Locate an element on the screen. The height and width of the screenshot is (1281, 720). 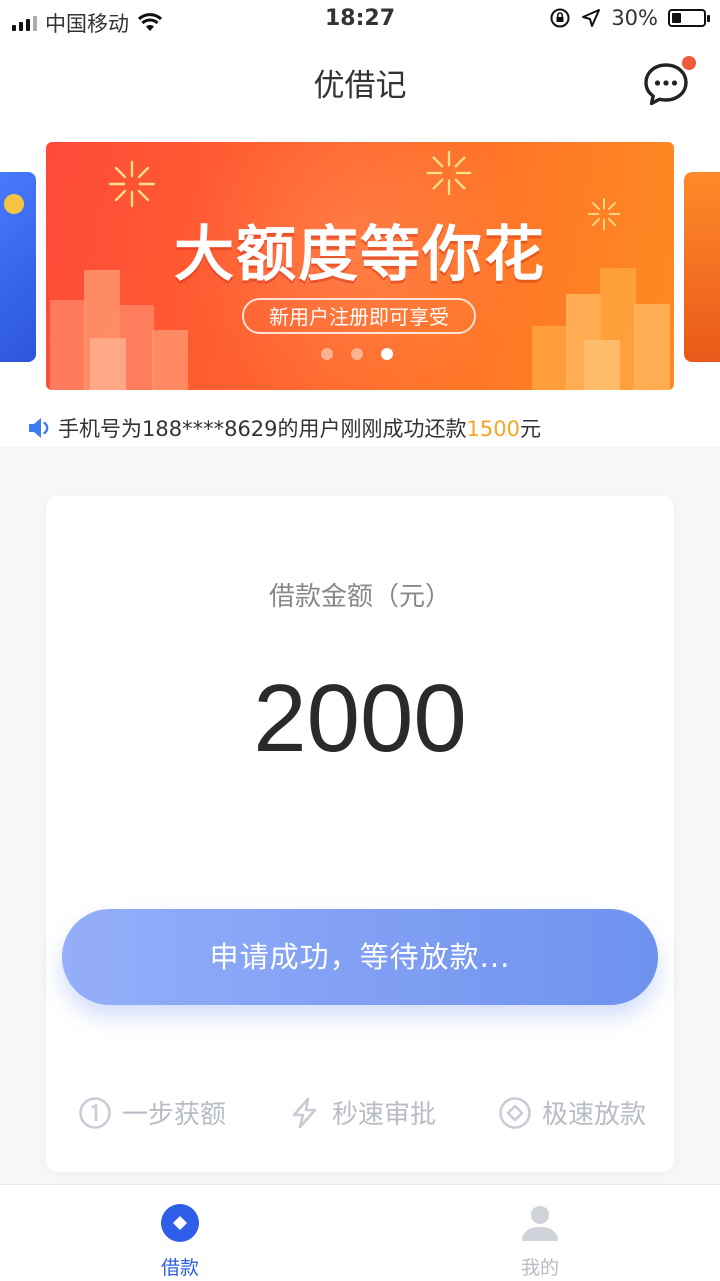
carousel-indicator is located at coordinates (357, 354).